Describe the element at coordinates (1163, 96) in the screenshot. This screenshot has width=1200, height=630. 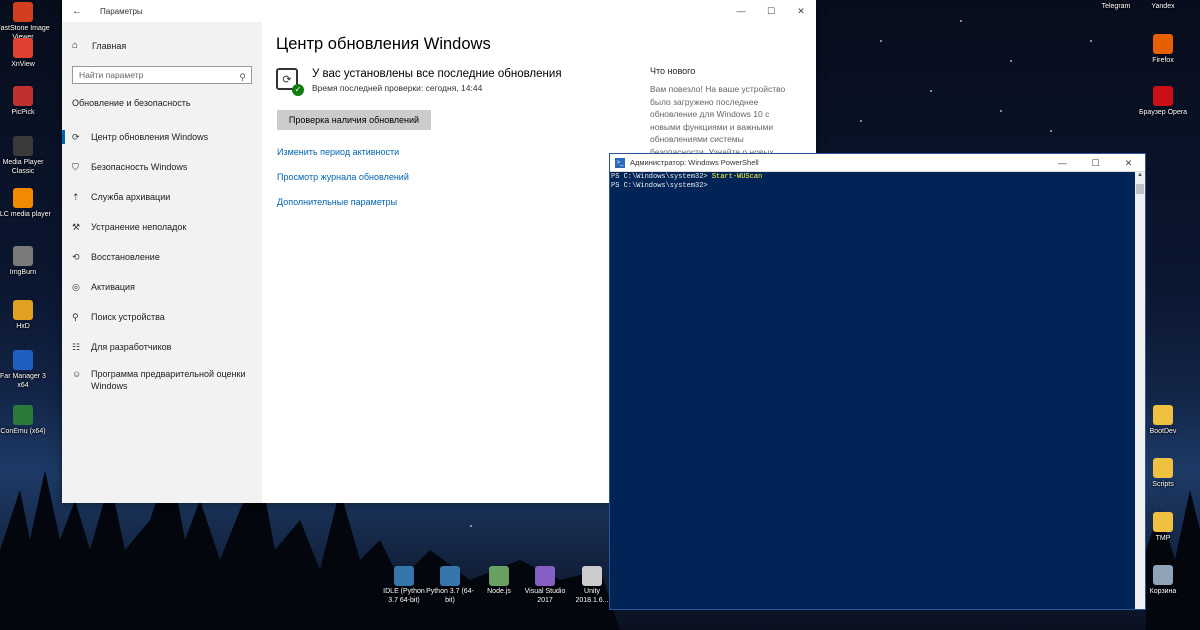
I see `opera-icon` at that location.